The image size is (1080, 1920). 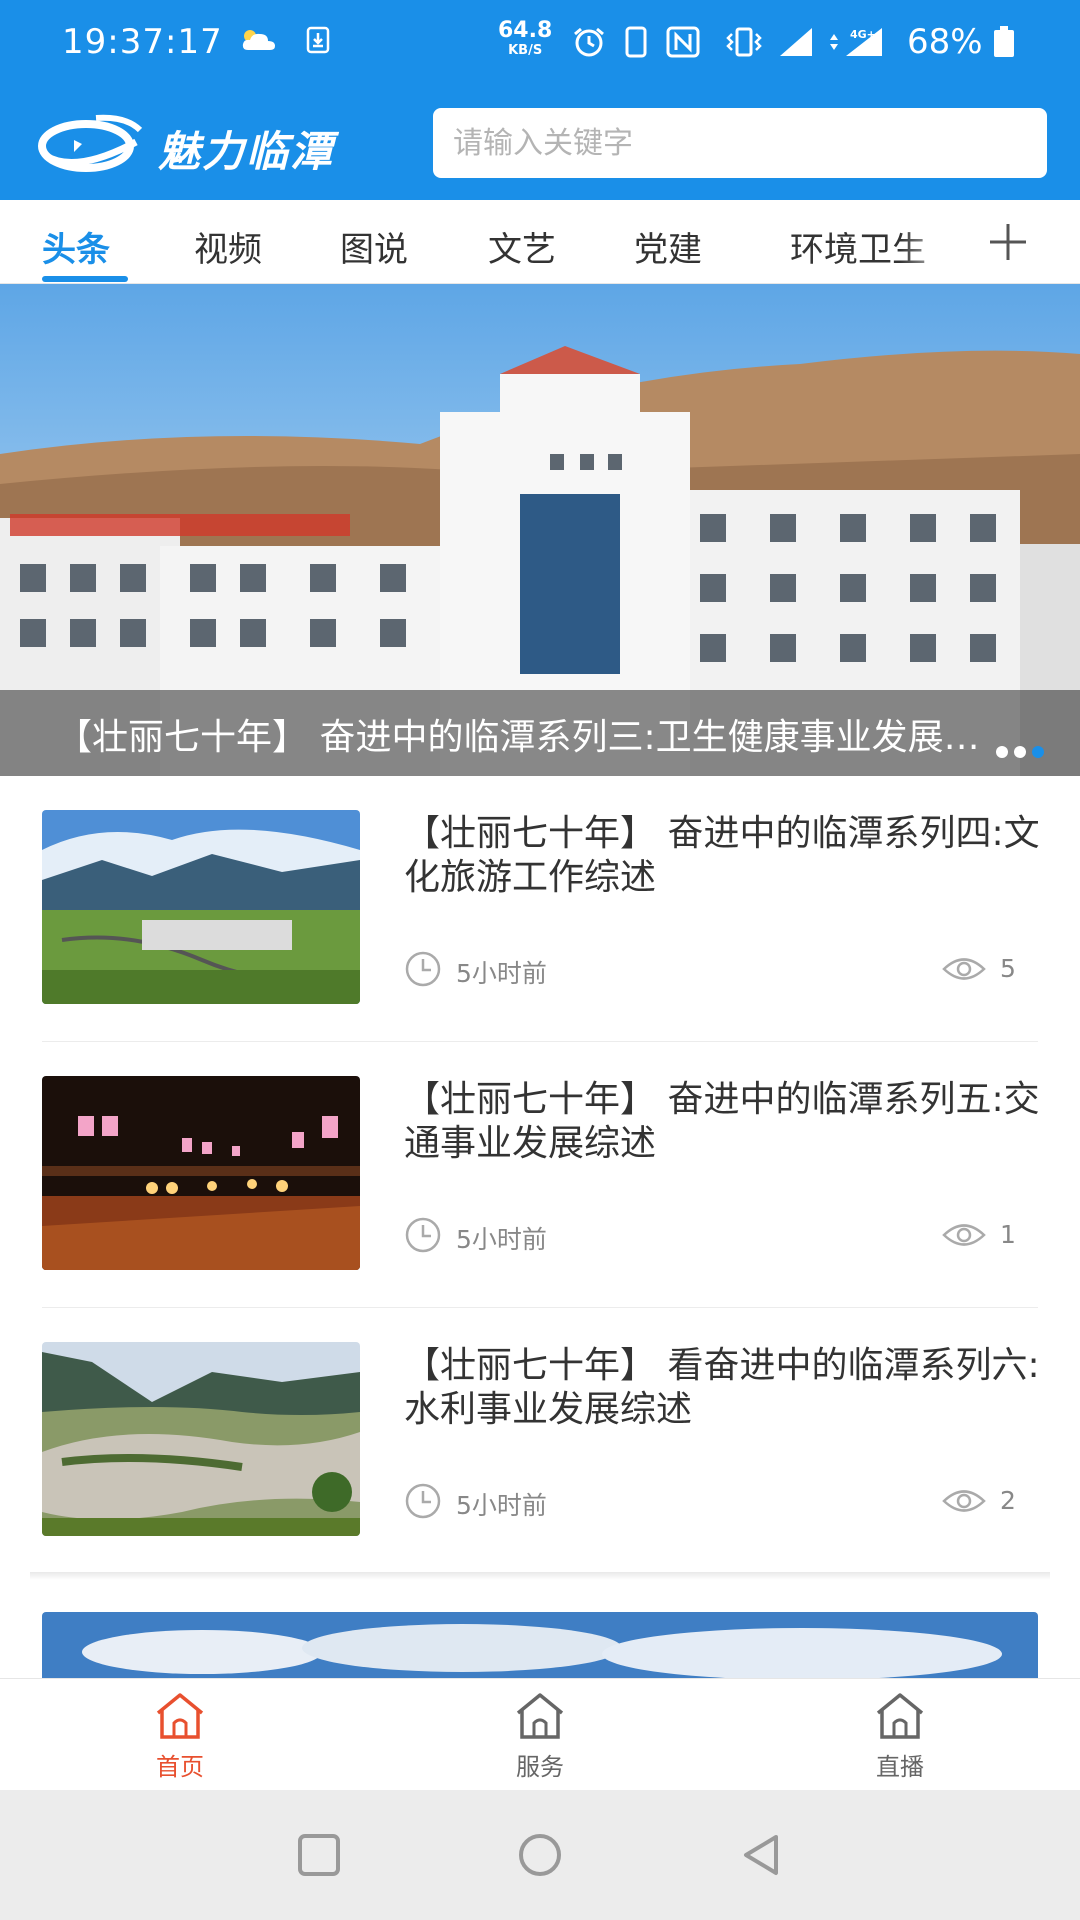 What do you see at coordinates (540, 1175) in the screenshot?
I see `news-item: 【壮丽七十年】 奋进中的临潭系列五:交通事业发展综述 5小时前 1` at bounding box center [540, 1175].